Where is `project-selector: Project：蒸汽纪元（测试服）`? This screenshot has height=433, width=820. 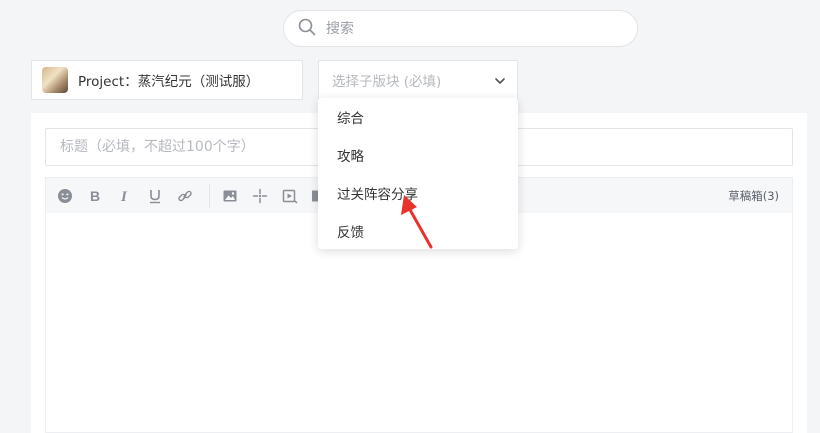 project-selector: Project：蒸汽纪元（测试服） is located at coordinates (167, 80).